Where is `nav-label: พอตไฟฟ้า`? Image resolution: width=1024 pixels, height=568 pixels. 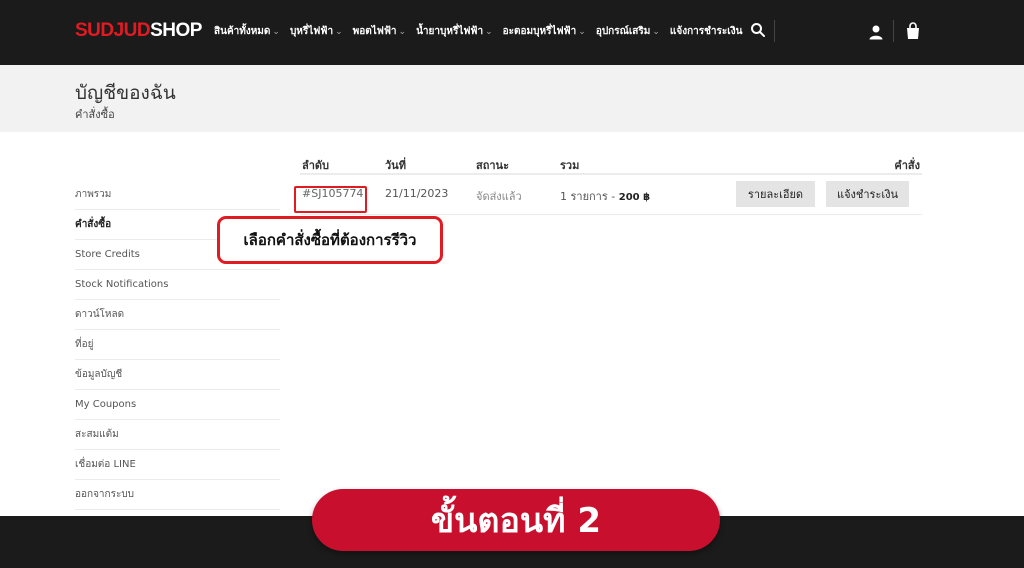
nav-label: พอตไฟฟ้า is located at coordinates (374, 31).